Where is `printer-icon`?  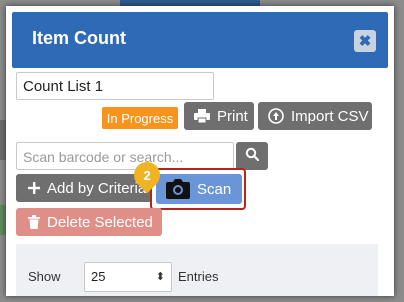
printer-icon is located at coordinates (202, 116).